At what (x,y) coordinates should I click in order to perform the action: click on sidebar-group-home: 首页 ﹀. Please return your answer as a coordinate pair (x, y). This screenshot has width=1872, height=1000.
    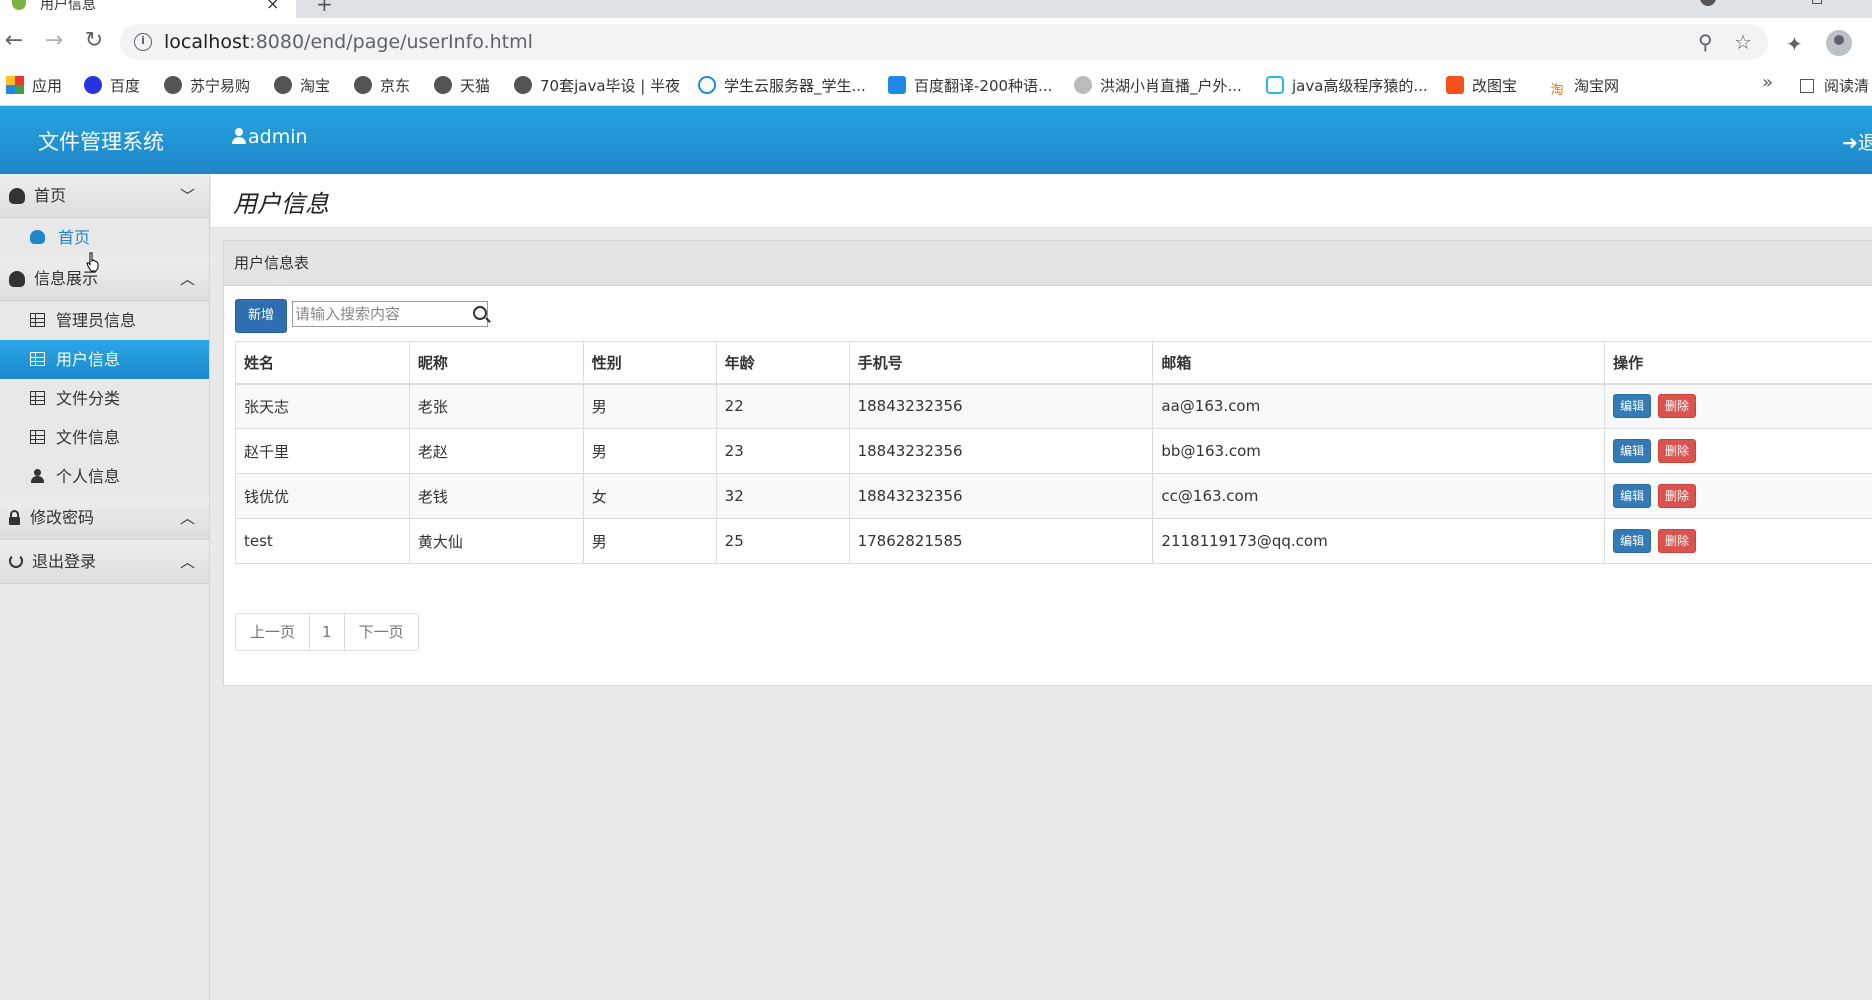
    Looking at the image, I should click on (104, 196).